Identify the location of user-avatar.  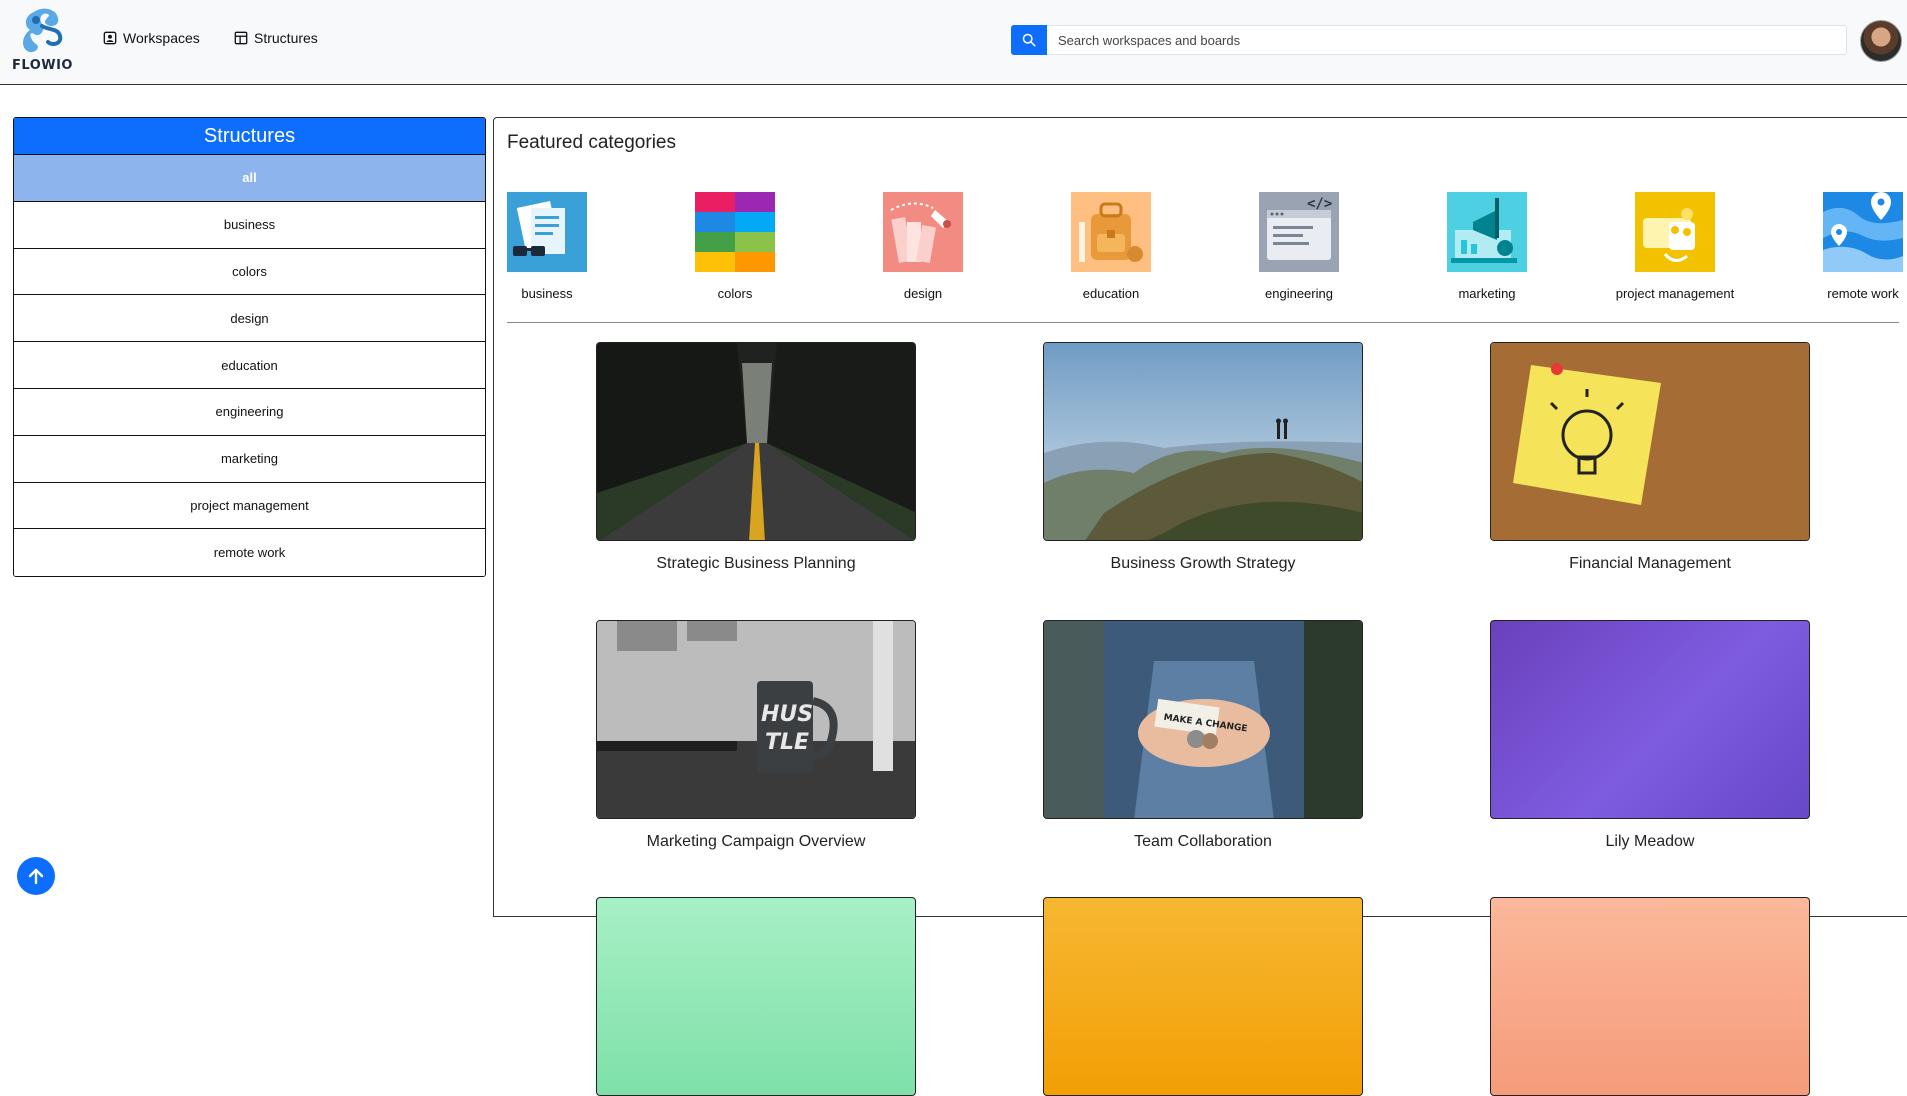
(1881, 41).